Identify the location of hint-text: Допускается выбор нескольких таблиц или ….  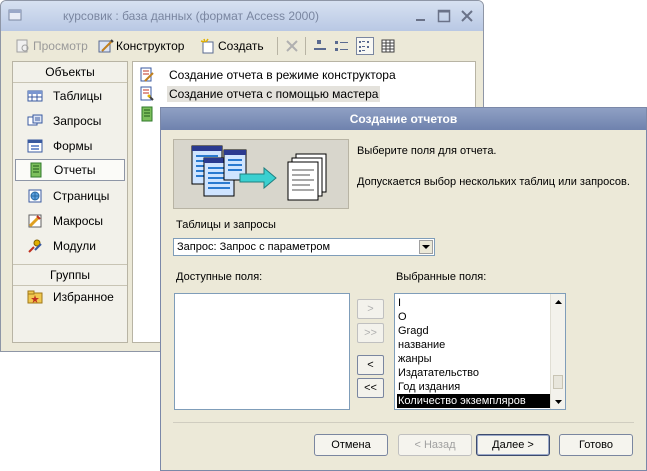
(493, 182).